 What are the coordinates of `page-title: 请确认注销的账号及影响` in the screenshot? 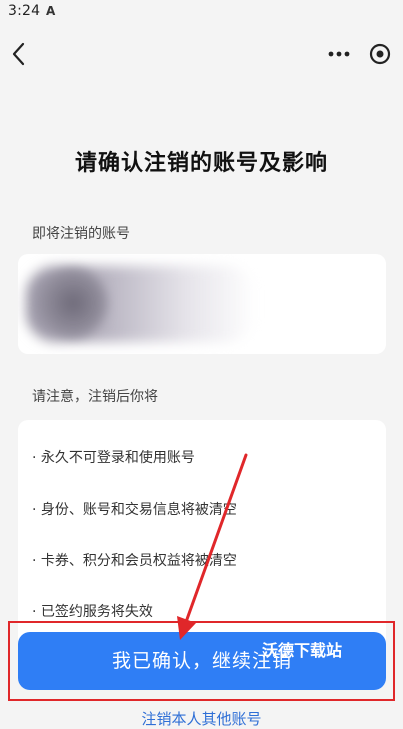 It's located at (201, 163).